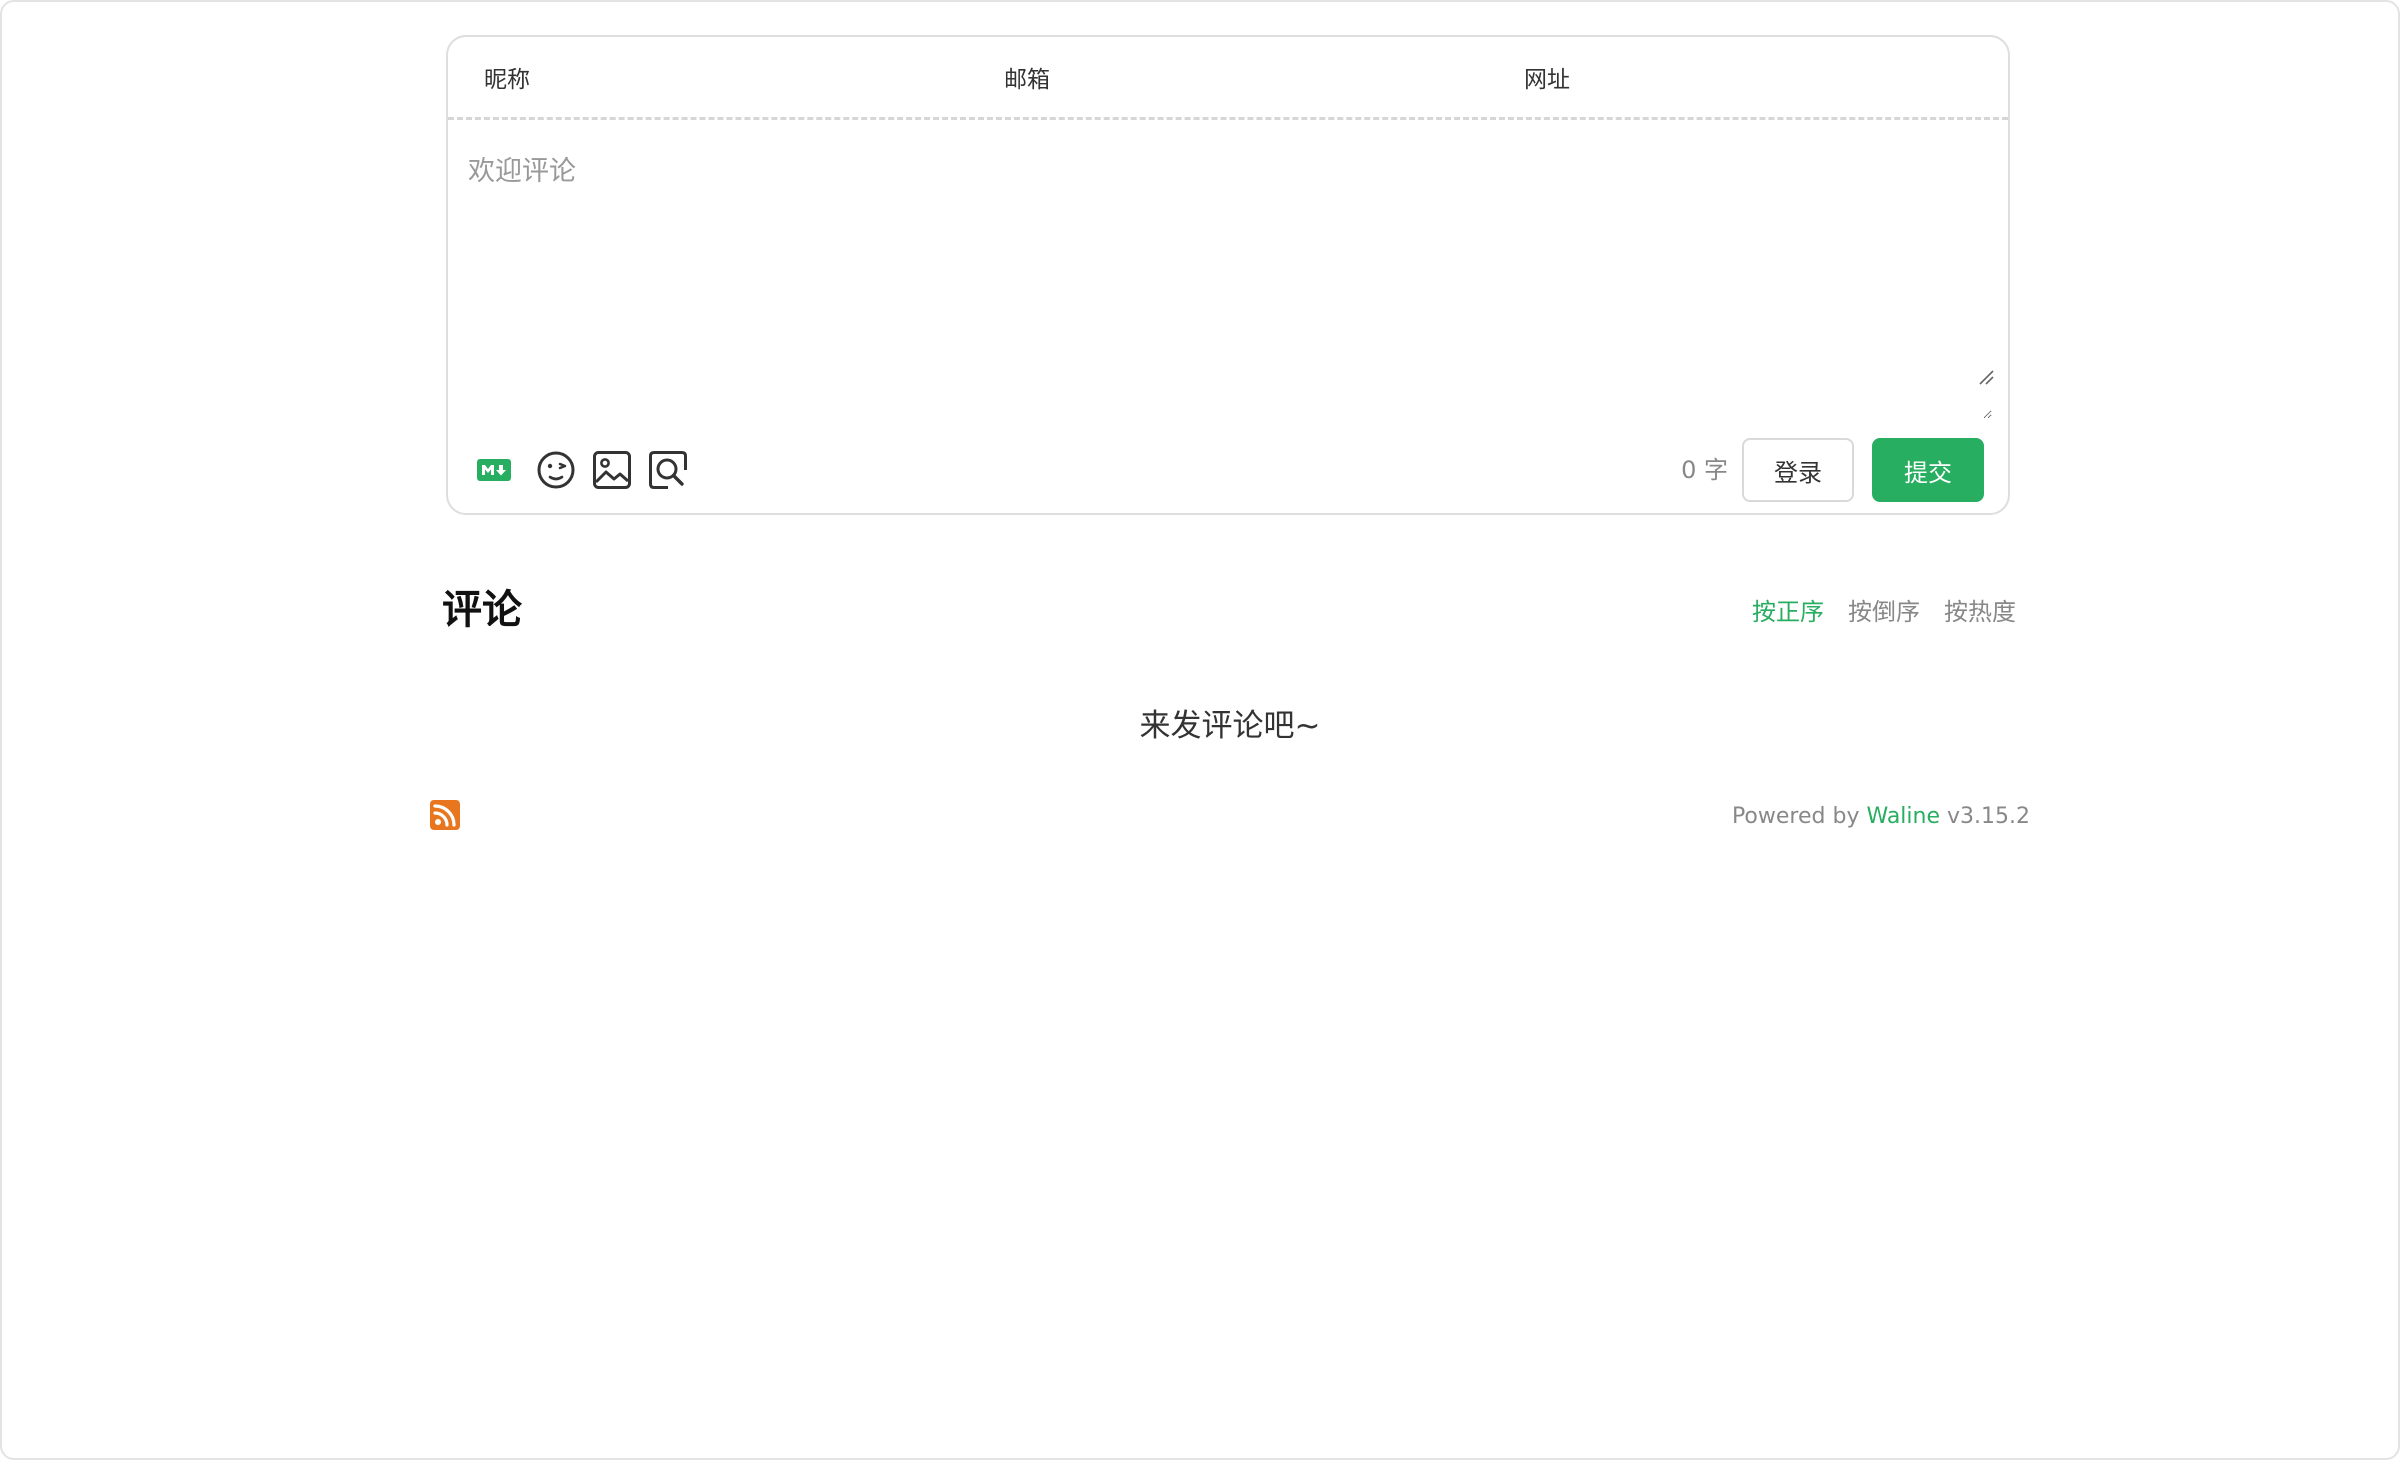 The width and height of the screenshot is (2400, 1460). I want to click on email-label: 邮箱, so click(1027, 80).